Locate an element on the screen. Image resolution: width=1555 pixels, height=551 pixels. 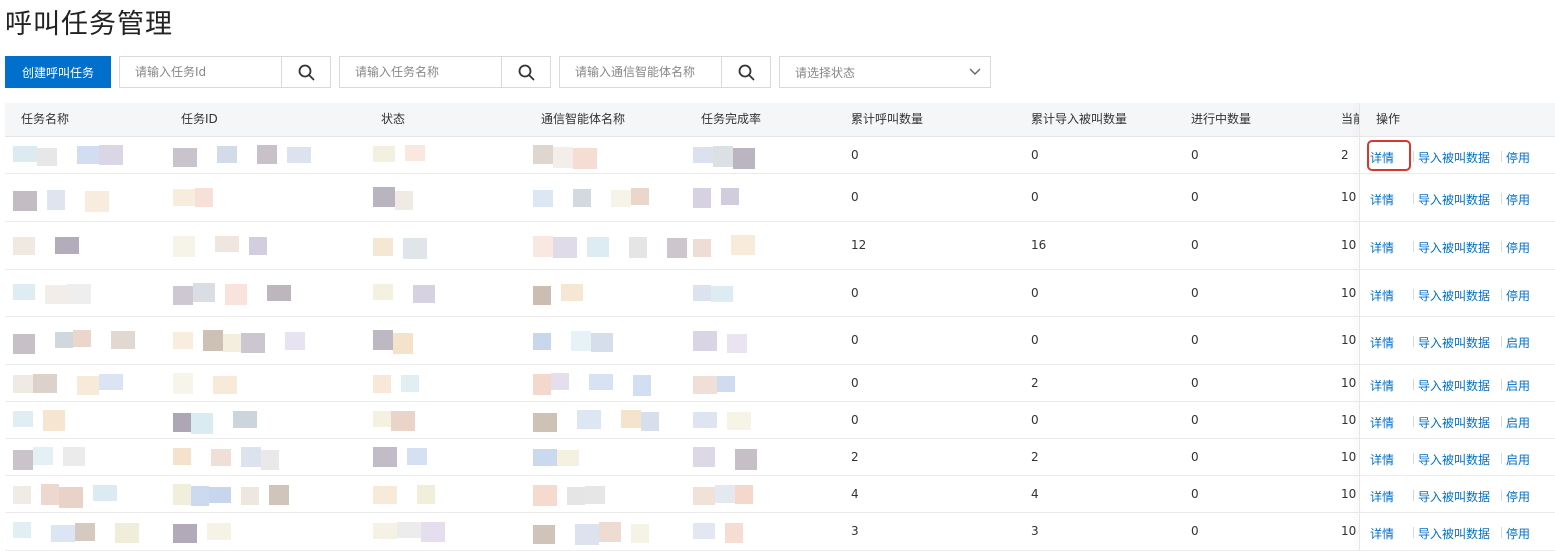
create-call-task-button: 创建呼叫任务 is located at coordinates (58, 72).